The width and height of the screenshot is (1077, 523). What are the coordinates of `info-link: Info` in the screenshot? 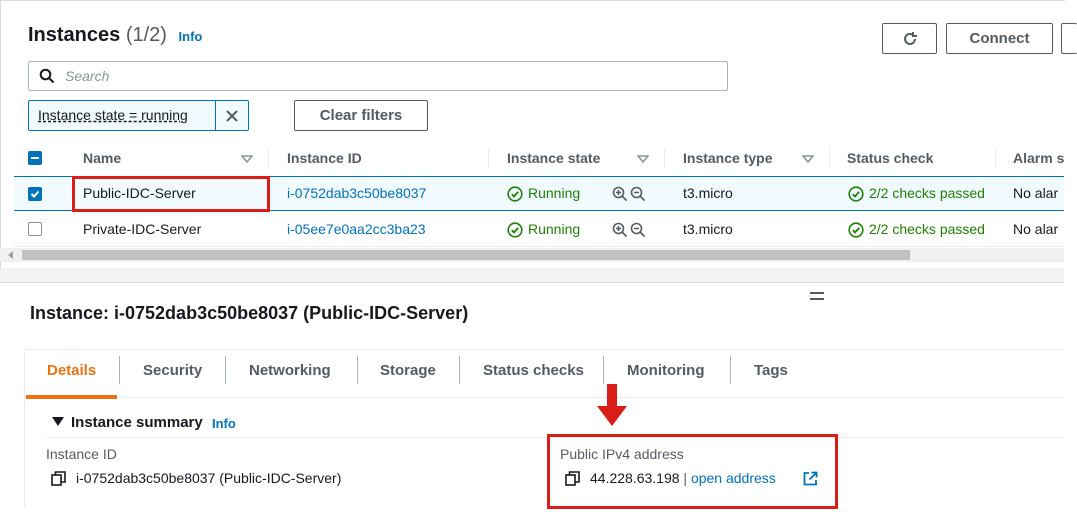 It's located at (191, 36).